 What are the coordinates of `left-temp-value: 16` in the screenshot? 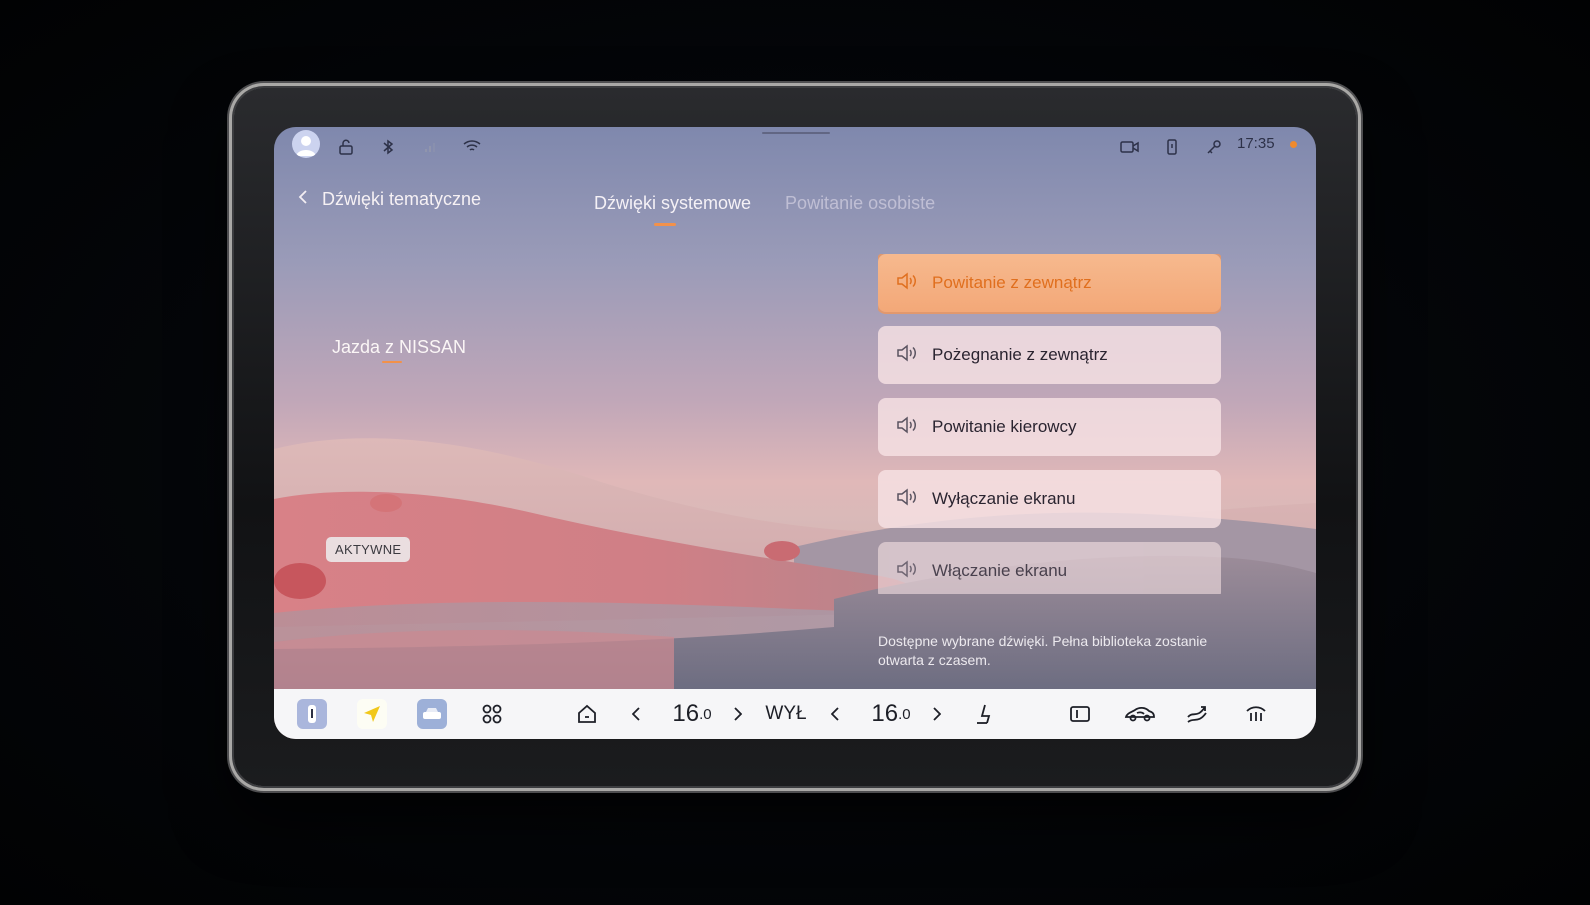 It's located at (686, 713).